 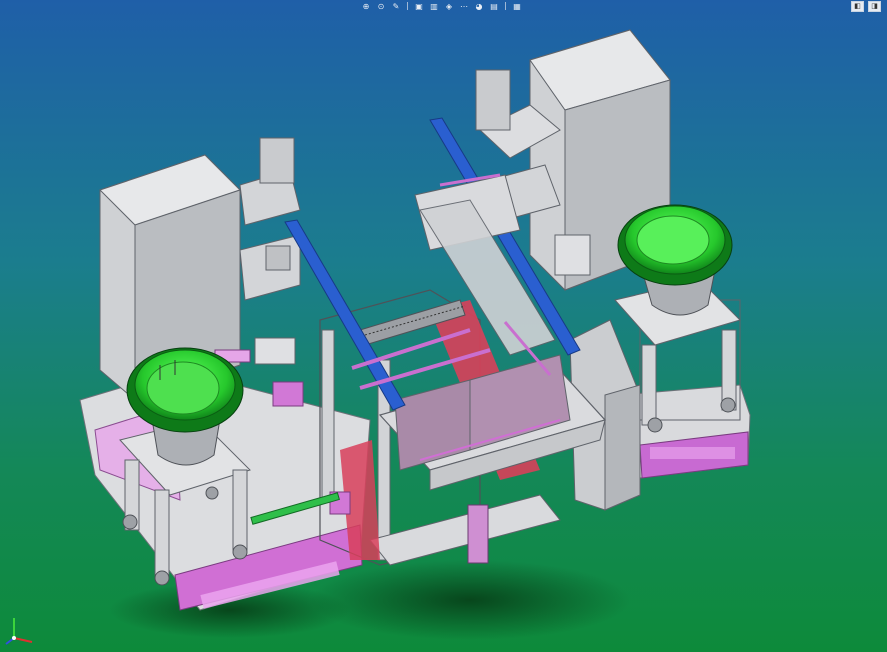 I want to click on restore-icon: ◧, so click(x=857, y=6).